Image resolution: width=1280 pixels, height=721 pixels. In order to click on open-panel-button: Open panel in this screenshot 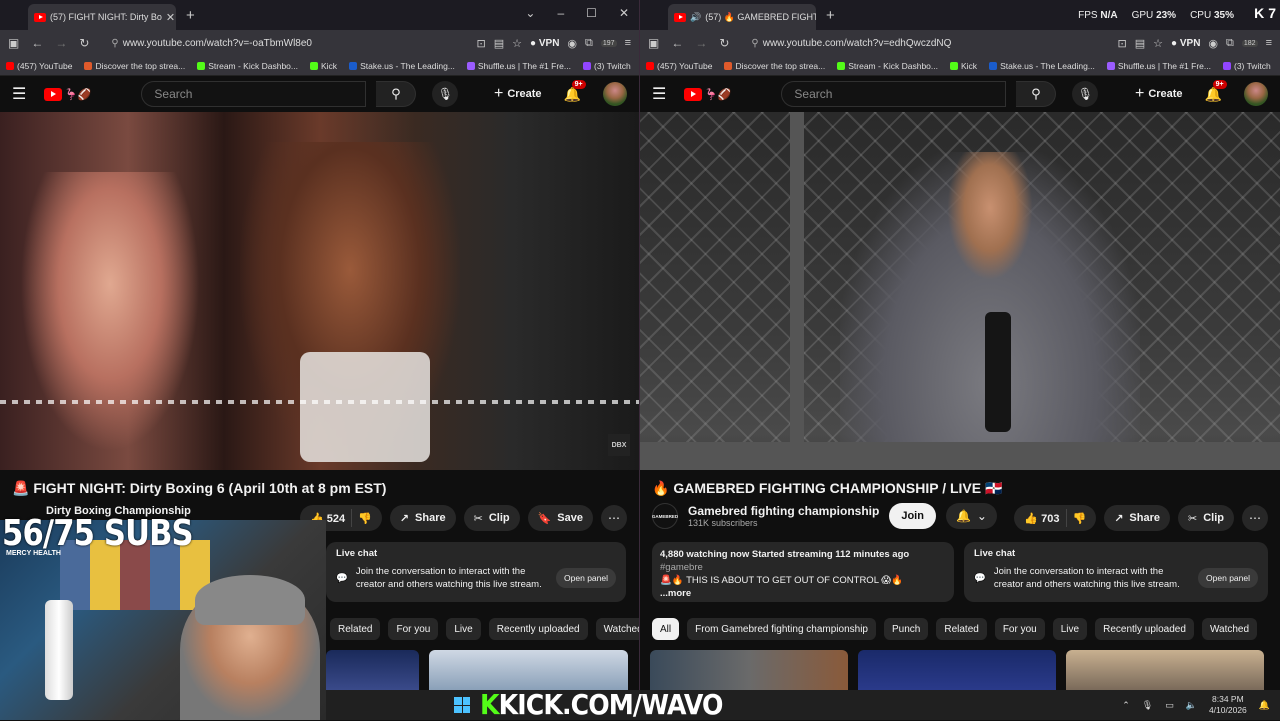, I will do `click(1228, 578)`.